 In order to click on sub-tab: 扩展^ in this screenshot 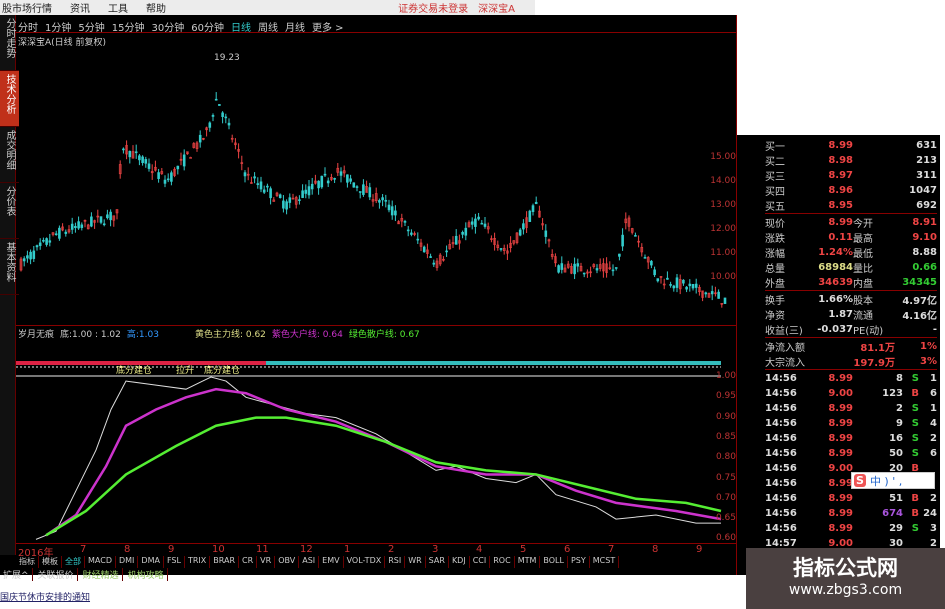, I will do `click(16, 574)`.